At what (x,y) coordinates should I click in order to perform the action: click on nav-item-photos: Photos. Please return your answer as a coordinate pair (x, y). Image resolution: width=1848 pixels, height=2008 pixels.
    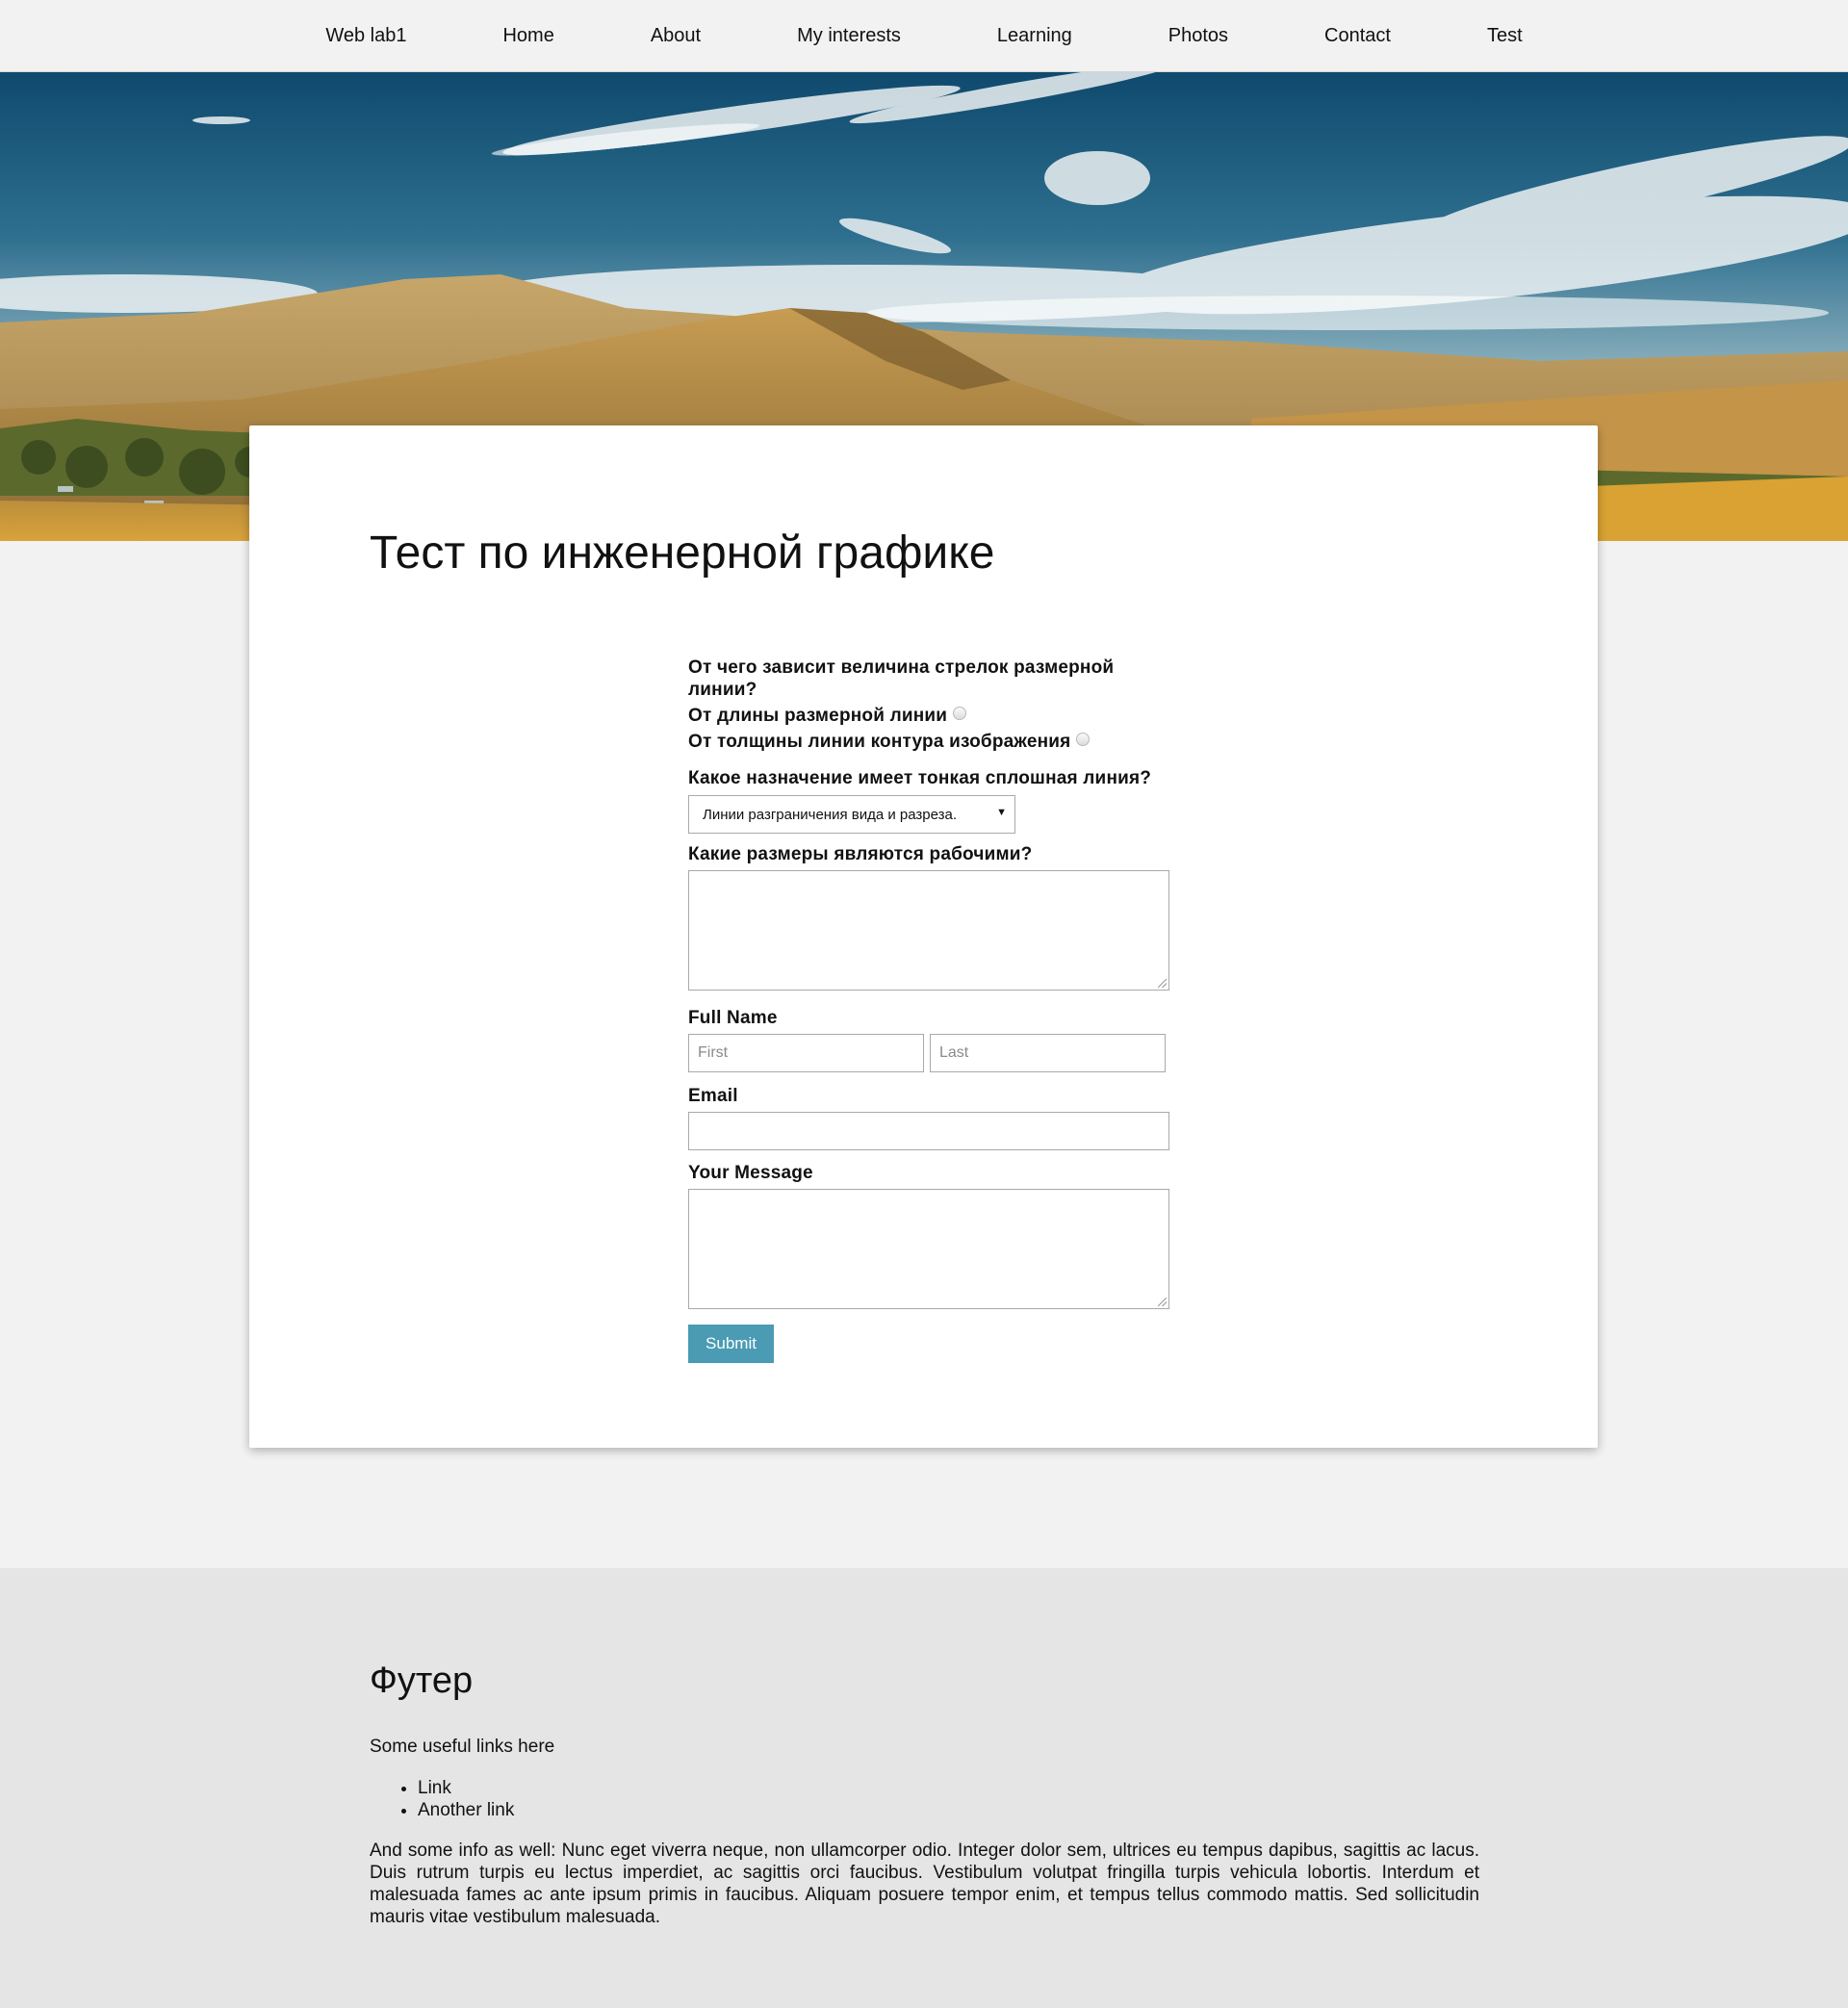
    Looking at the image, I should click on (1198, 35).